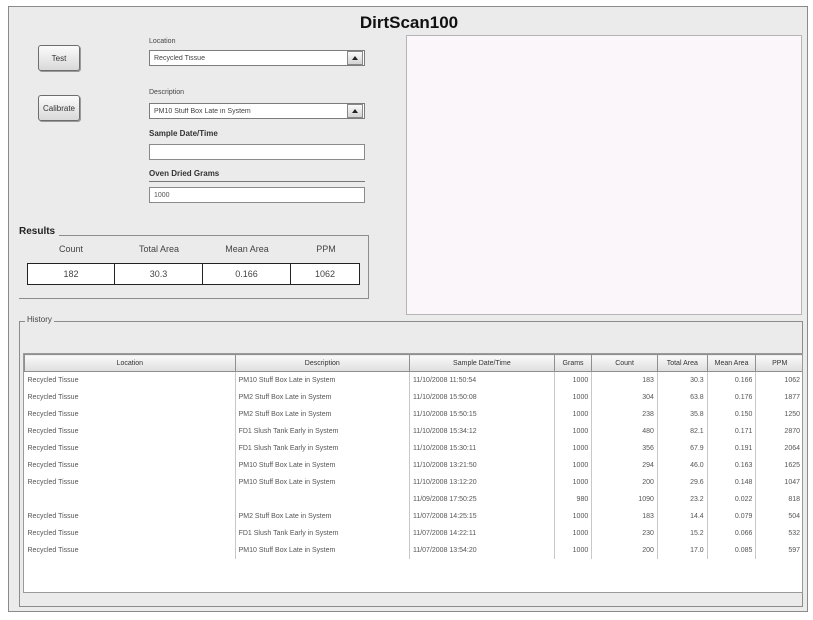 The image size is (813, 620). Describe the element at coordinates (158, 274) in the screenshot. I see `results-total-area-value: 30.3` at that location.